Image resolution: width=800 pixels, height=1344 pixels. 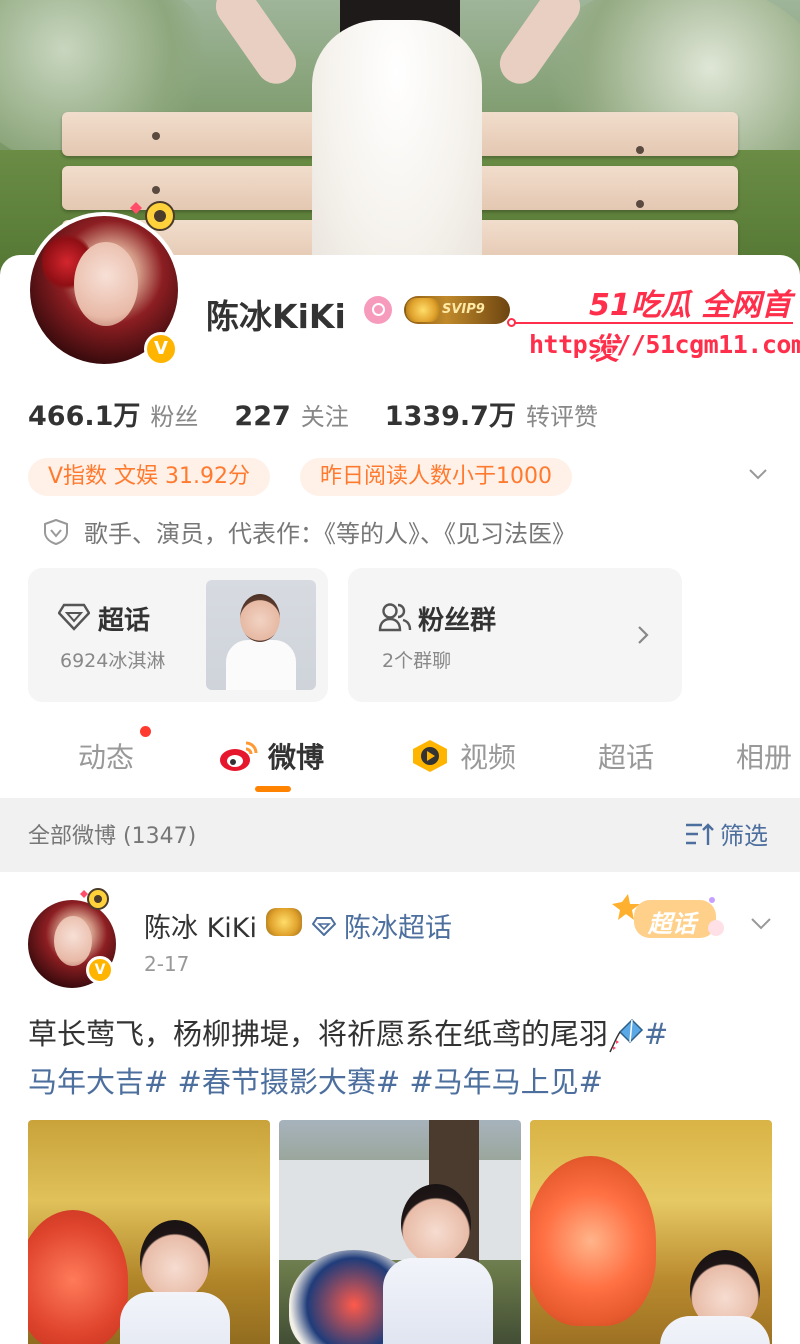 What do you see at coordinates (378, 310) in the screenshot?
I see `search-badge-icon` at bounding box center [378, 310].